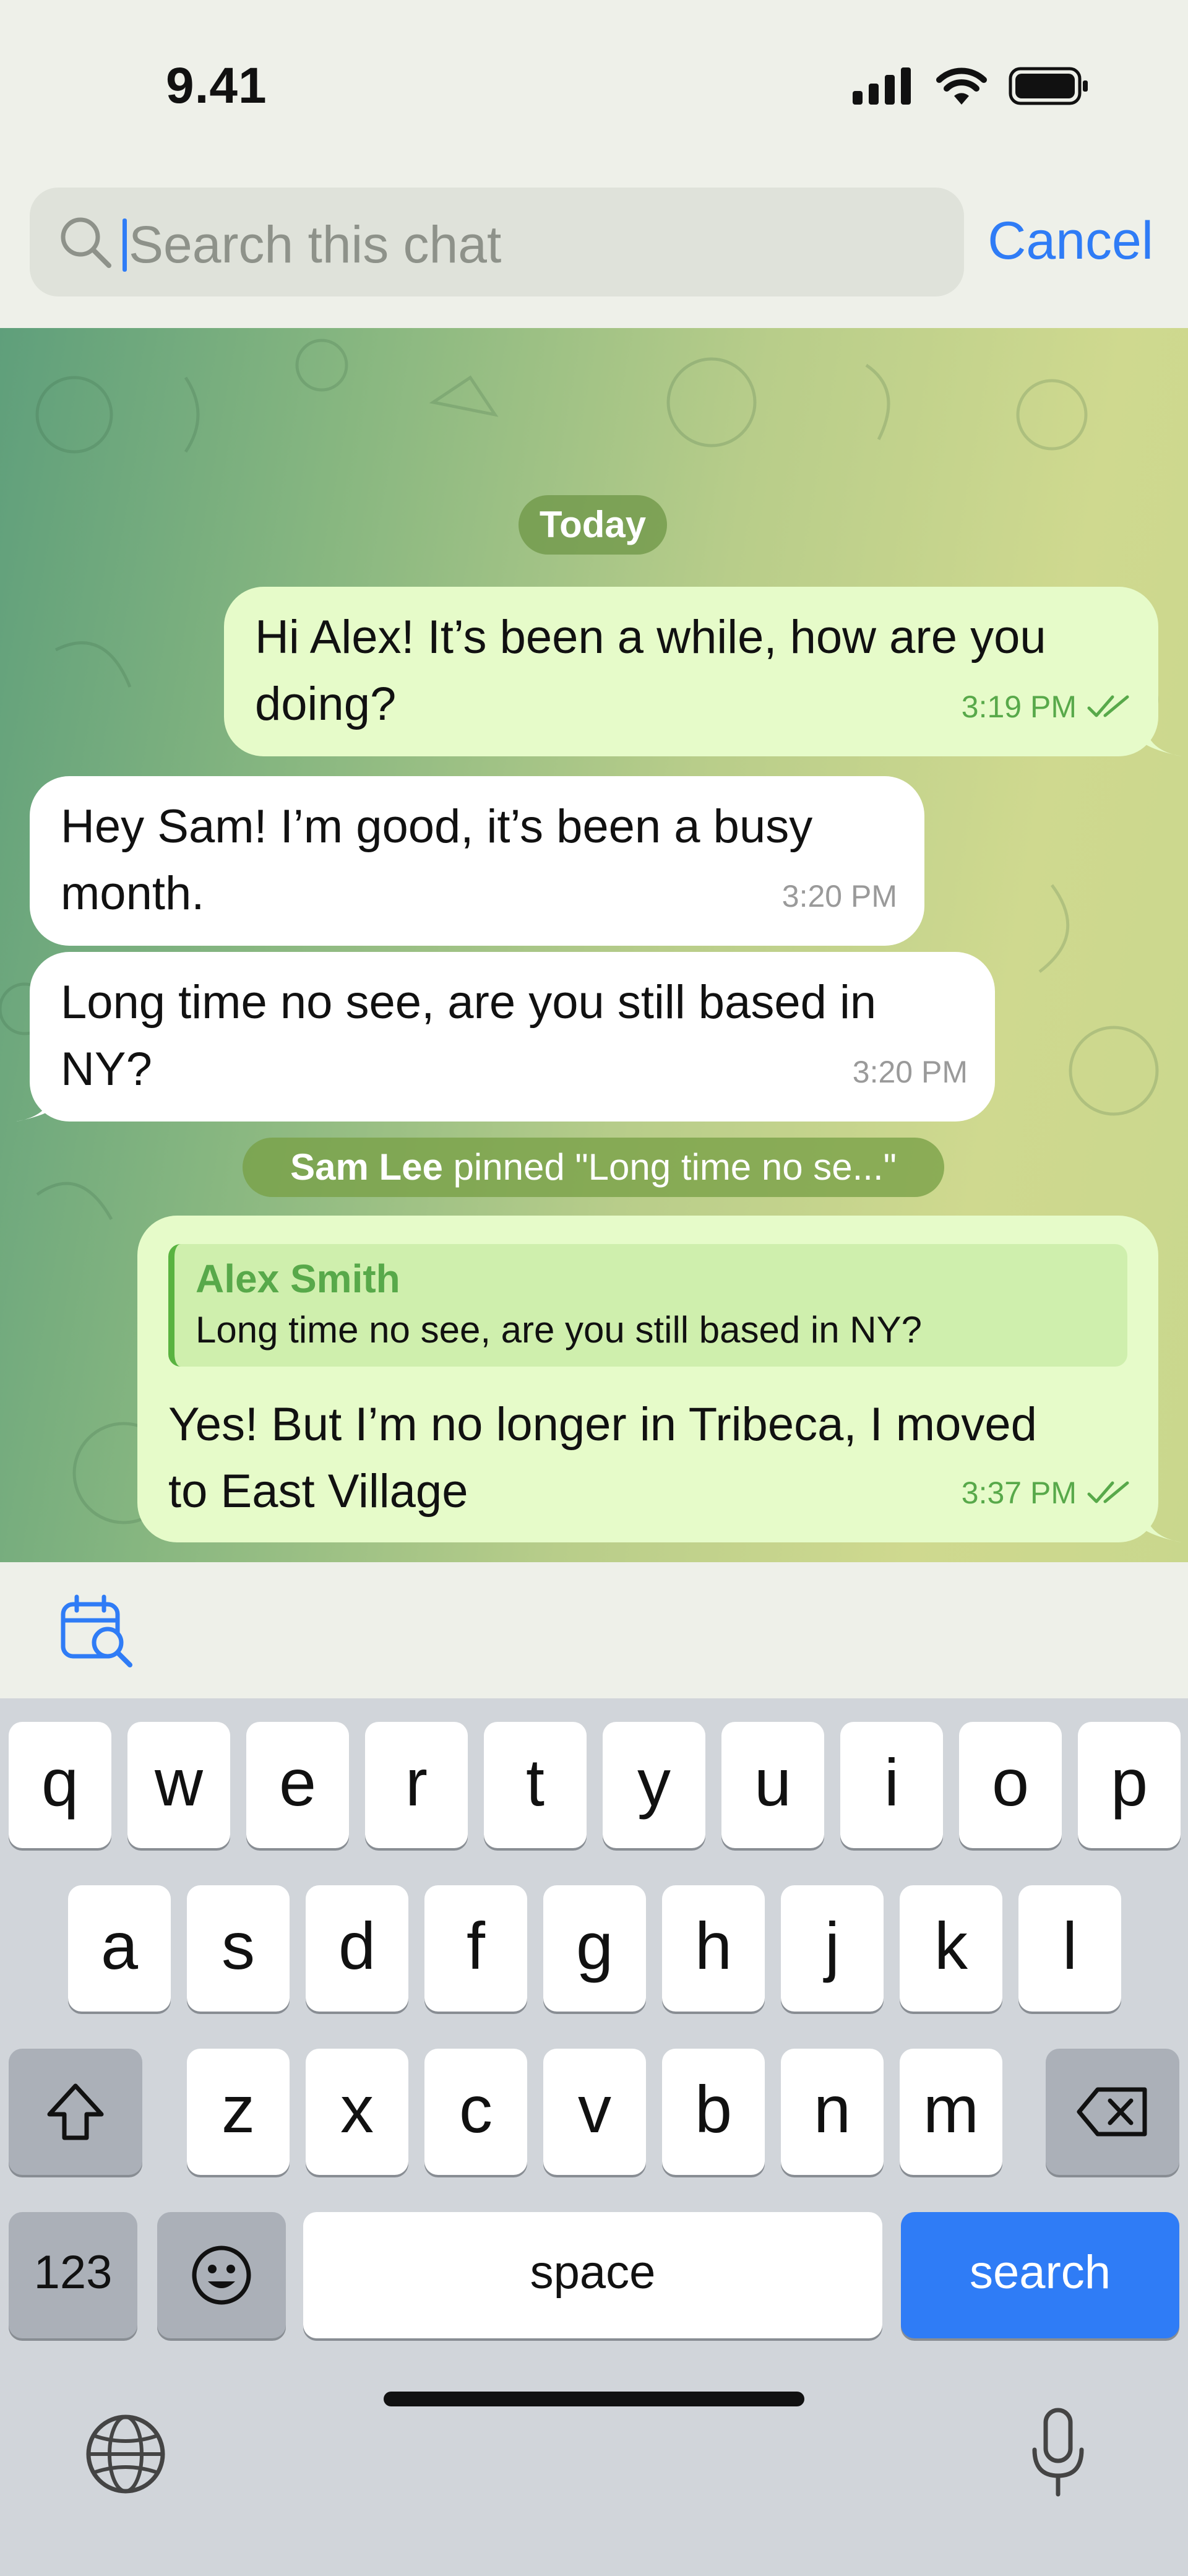  Describe the element at coordinates (1040, 2275) in the screenshot. I see `search-key: search` at that location.